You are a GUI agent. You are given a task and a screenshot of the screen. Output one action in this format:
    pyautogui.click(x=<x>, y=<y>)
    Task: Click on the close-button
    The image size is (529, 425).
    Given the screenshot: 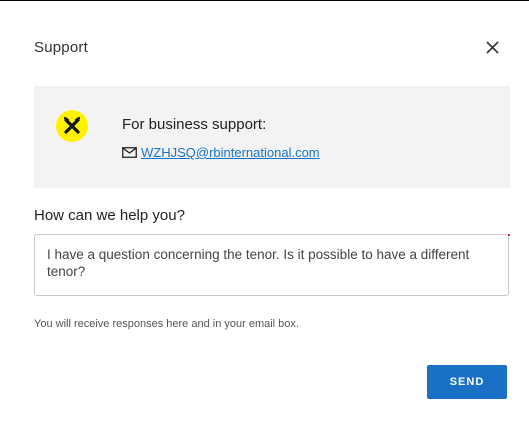 What is the action you would take?
    pyautogui.click(x=492, y=47)
    